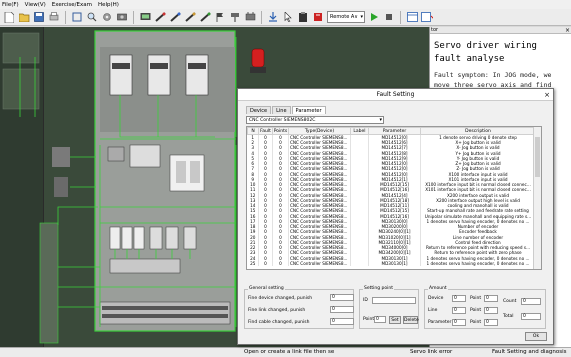 The width and height of the screenshot is (571, 357). Describe the element at coordinates (107, 17) in the screenshot. I see `settings-icon` at that location.